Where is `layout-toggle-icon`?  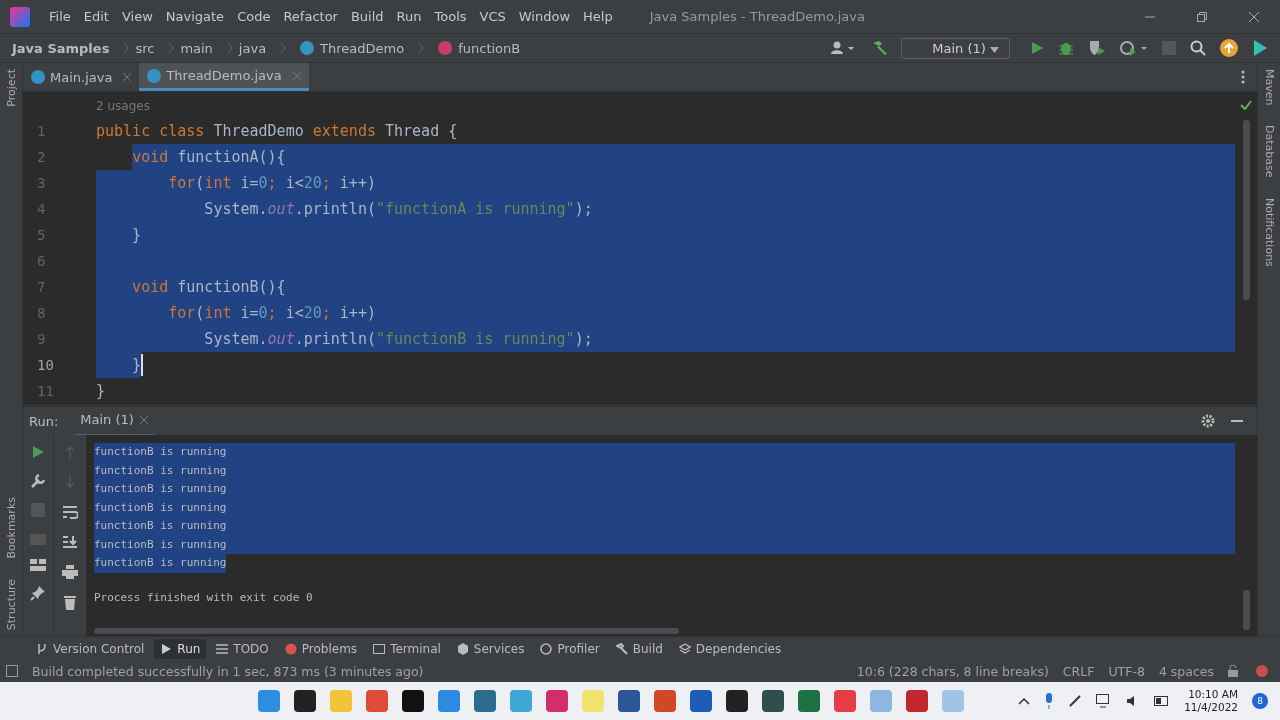 layout-toggle-icon is located at coordinates (12, 671).